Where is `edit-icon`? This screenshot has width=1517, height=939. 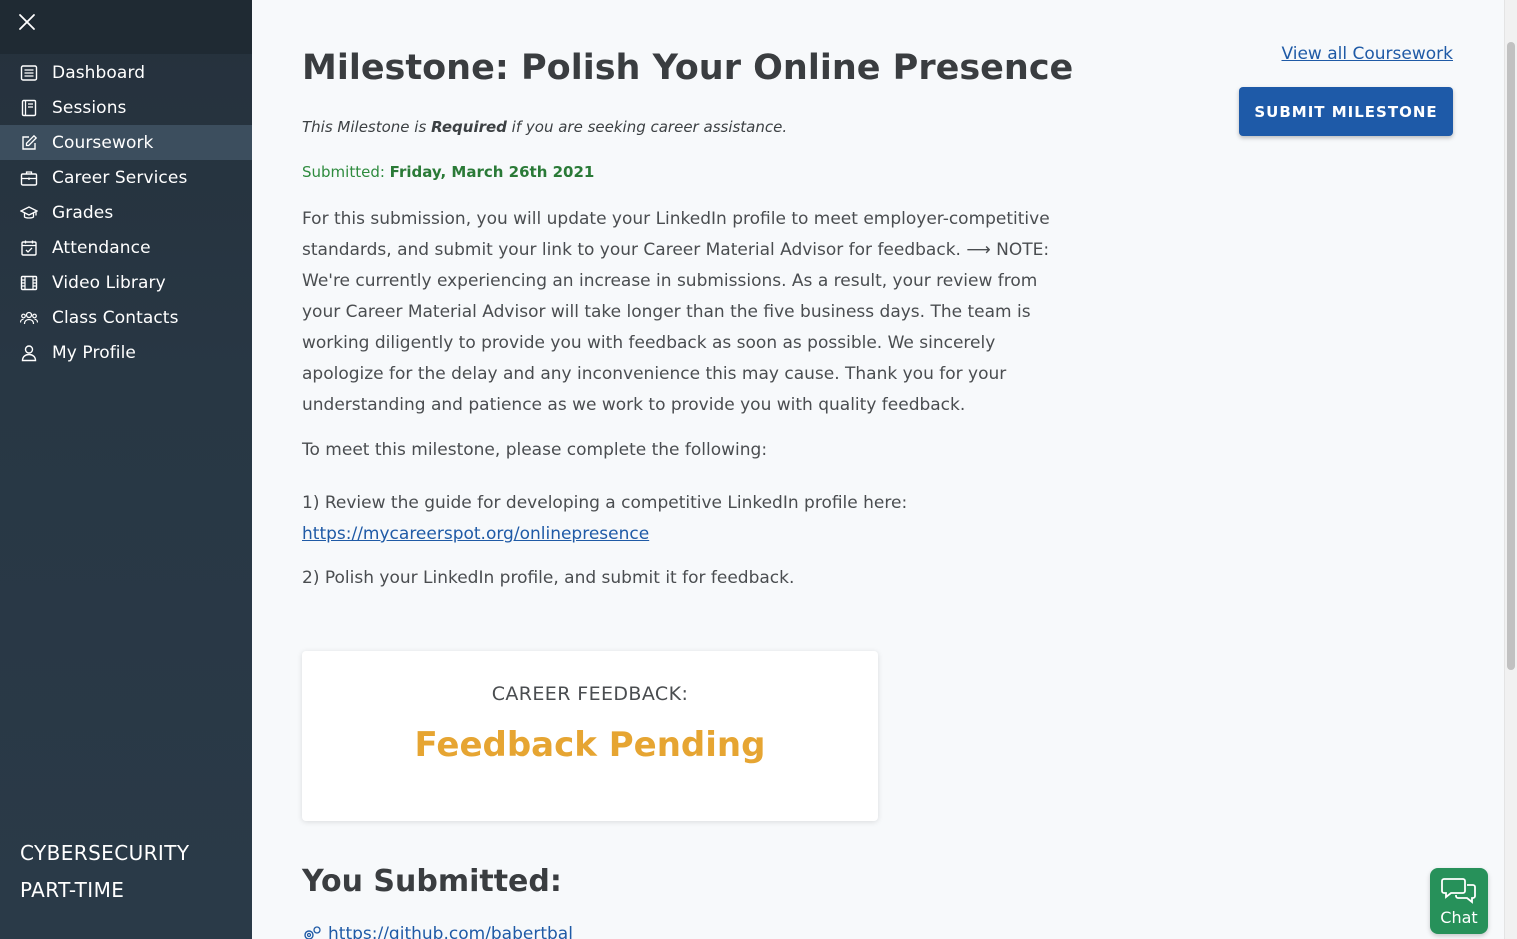 edit-icon is located at coordinates (29, 143).